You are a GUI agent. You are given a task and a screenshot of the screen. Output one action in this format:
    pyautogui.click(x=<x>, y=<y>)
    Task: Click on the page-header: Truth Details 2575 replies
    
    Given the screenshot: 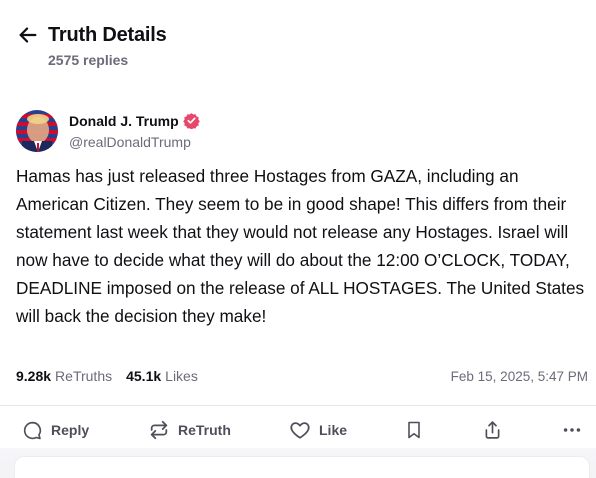 What is the action you would take?
    pyautogui.click(x=296, y=44)
    